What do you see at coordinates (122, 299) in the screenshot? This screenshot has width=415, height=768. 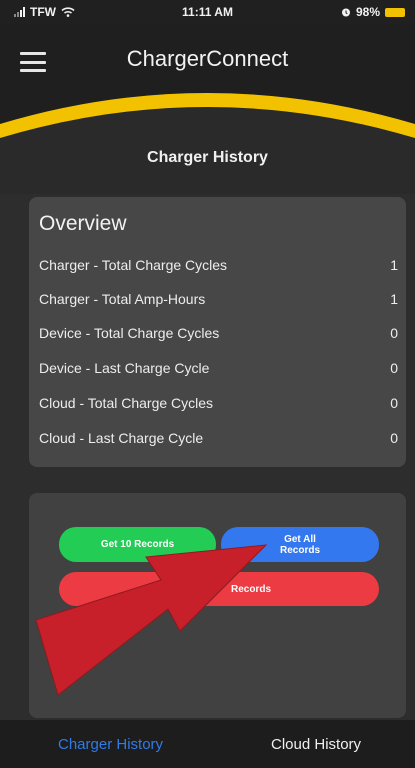 I see `overview-row-label: Charger - Total Amp-Hours` at bounding box center [122, 299].